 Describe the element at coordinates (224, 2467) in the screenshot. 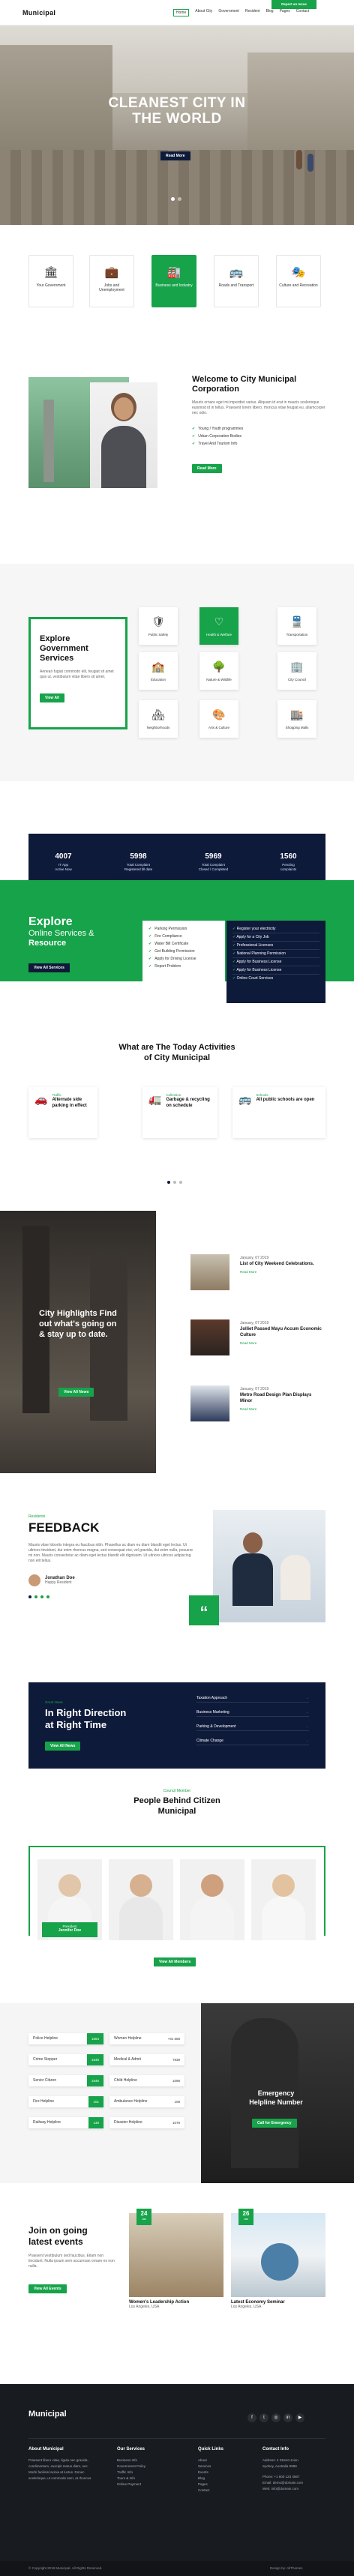

I see `footer-link: Services` at that location.